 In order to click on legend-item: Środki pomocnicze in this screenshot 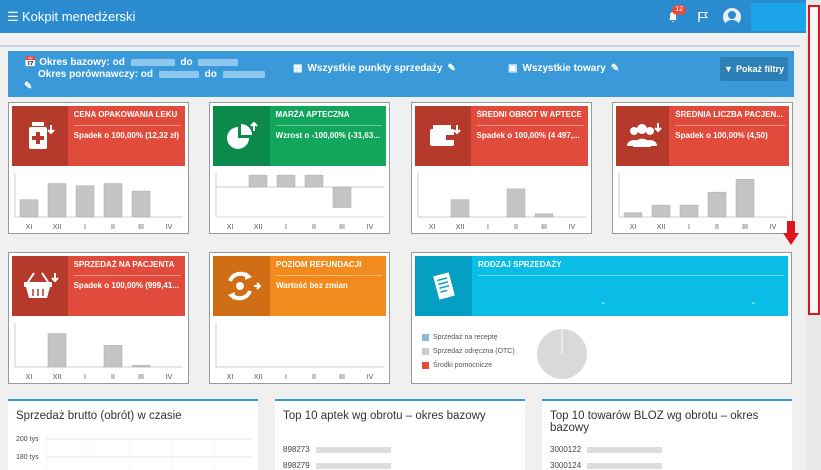, I will do `click(468, 365)`.